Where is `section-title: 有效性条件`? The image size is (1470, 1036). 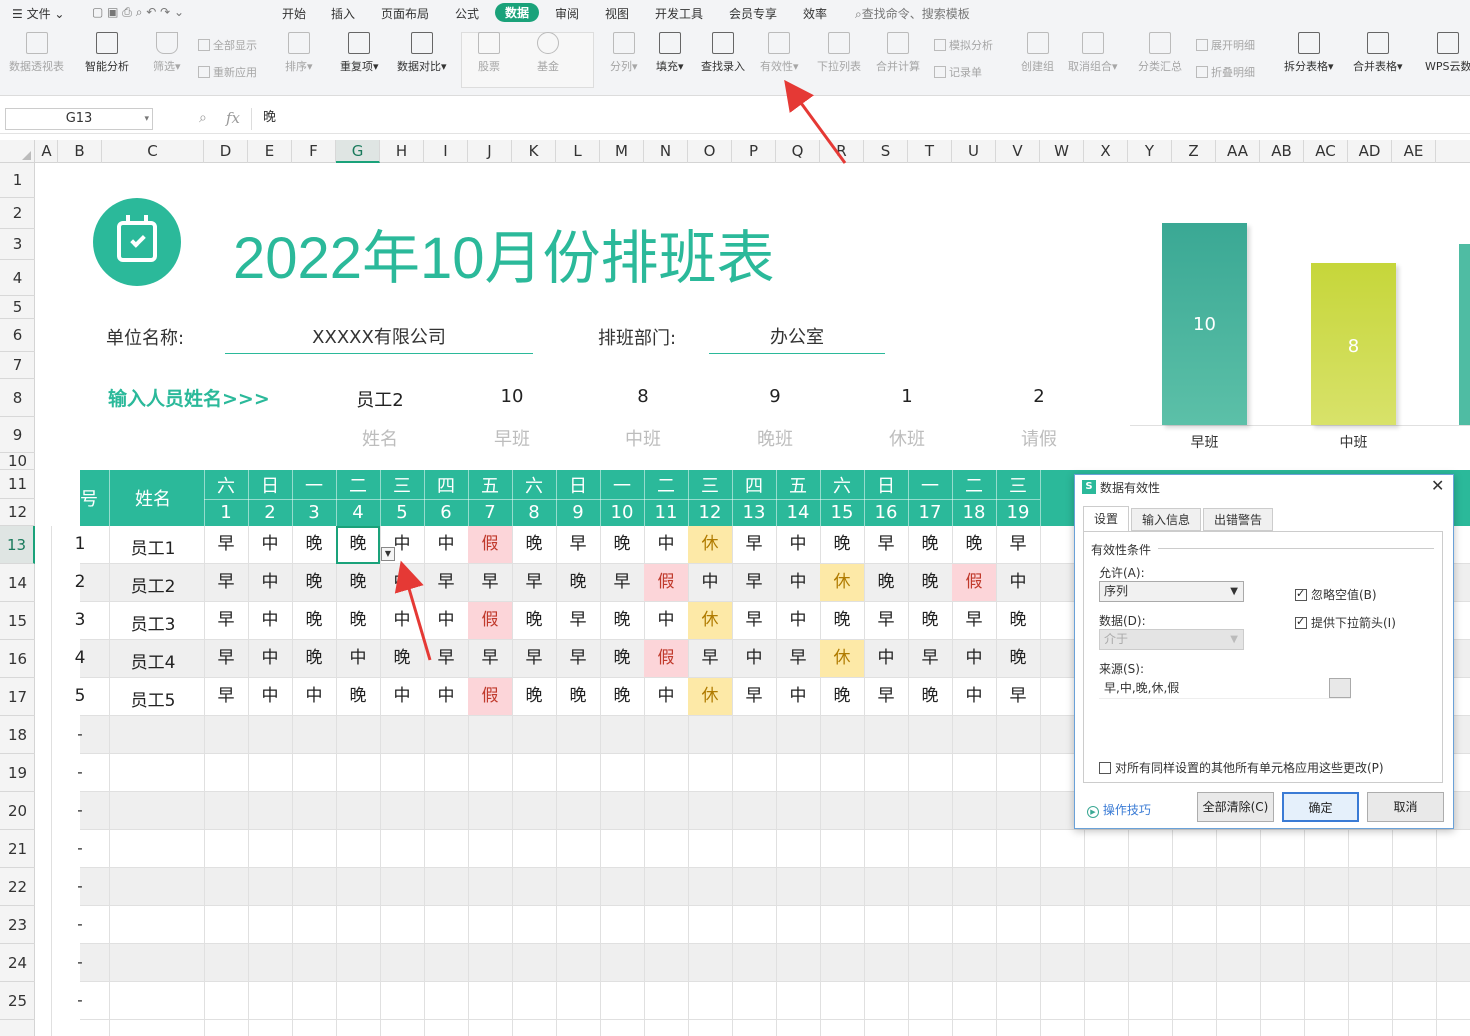
section-title: 有效性条件 is located at coordinates (1121, 550).